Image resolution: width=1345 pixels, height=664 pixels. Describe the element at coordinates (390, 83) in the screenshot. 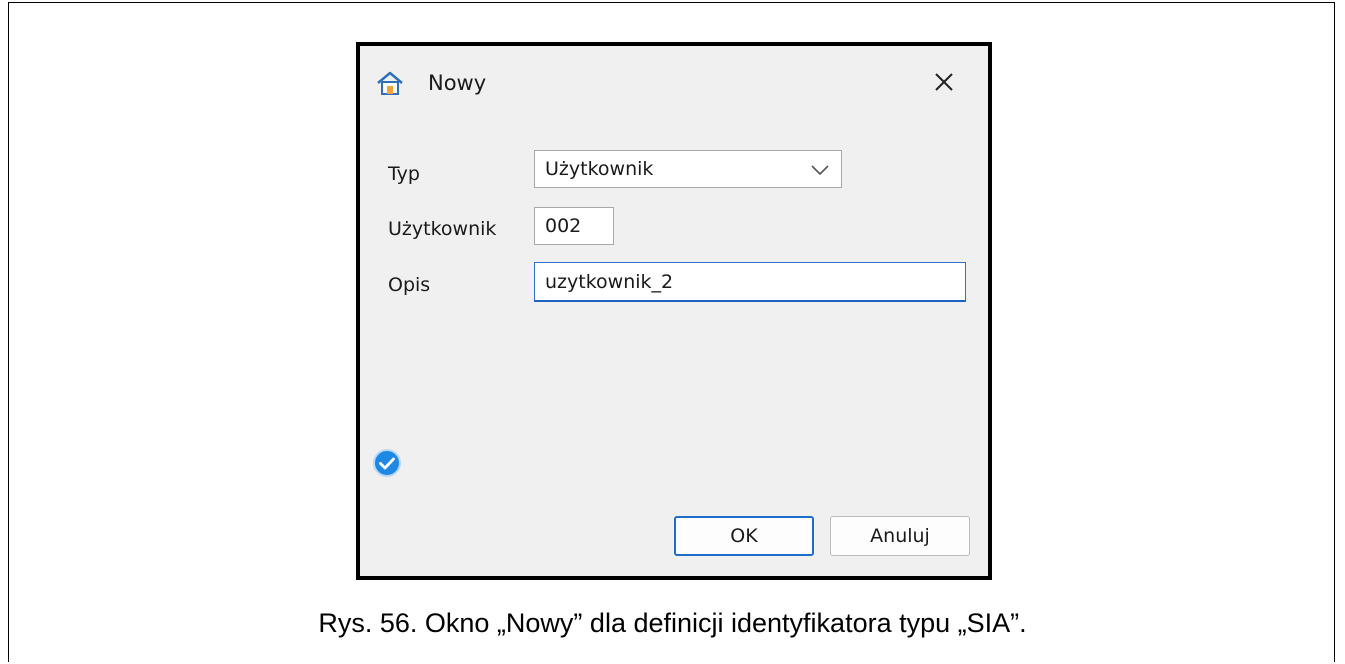

I see `home-icon` at that location.